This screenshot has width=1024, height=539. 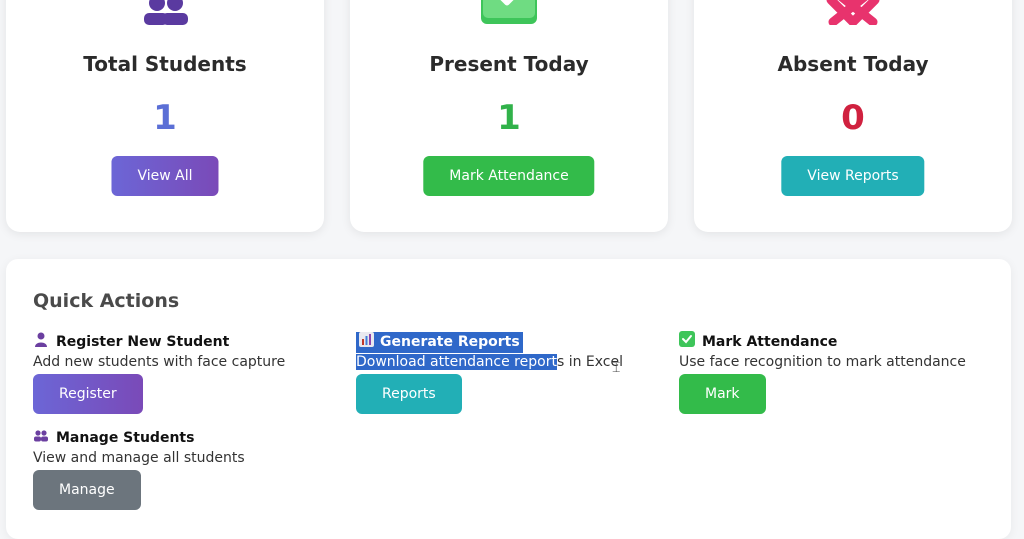 What do you see at coordinates (165, 176) in the screenshot?
I see `view-all-button: View All` at bounding box center [165, 176].